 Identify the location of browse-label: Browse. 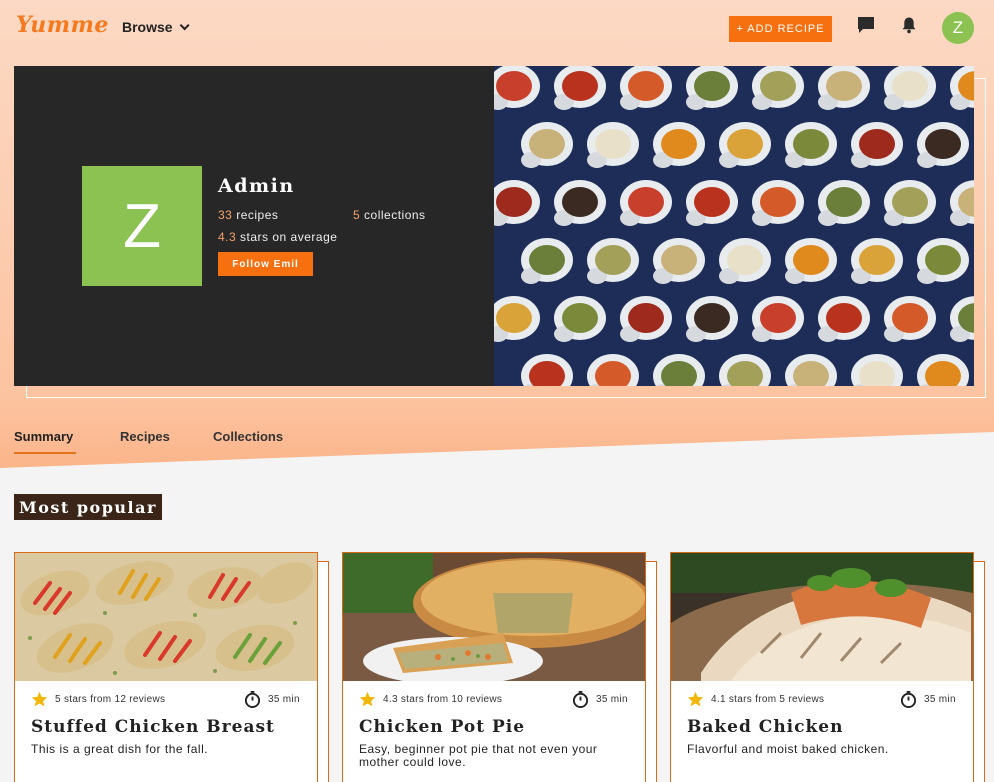
(147, 27).